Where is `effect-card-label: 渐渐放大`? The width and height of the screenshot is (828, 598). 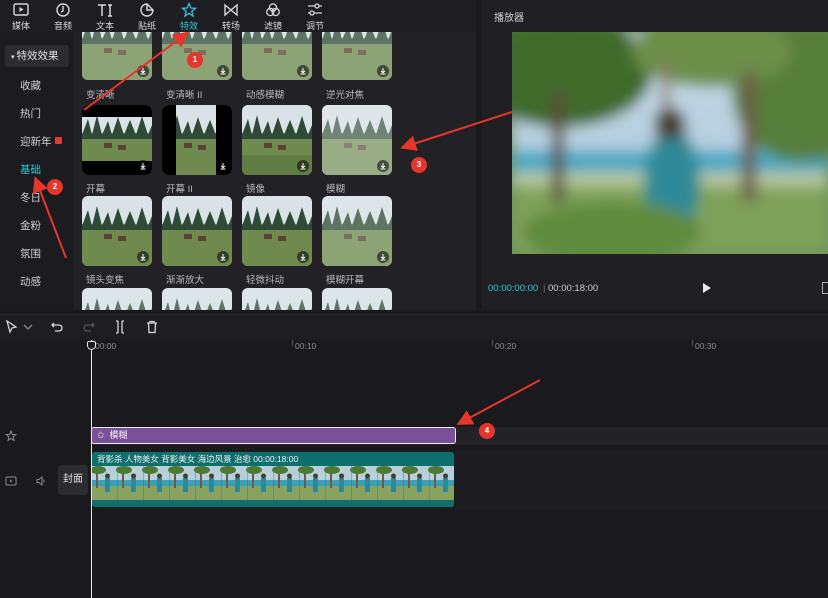 effect-card-label: 渐渐放大 is located at coordinates (185, 280).